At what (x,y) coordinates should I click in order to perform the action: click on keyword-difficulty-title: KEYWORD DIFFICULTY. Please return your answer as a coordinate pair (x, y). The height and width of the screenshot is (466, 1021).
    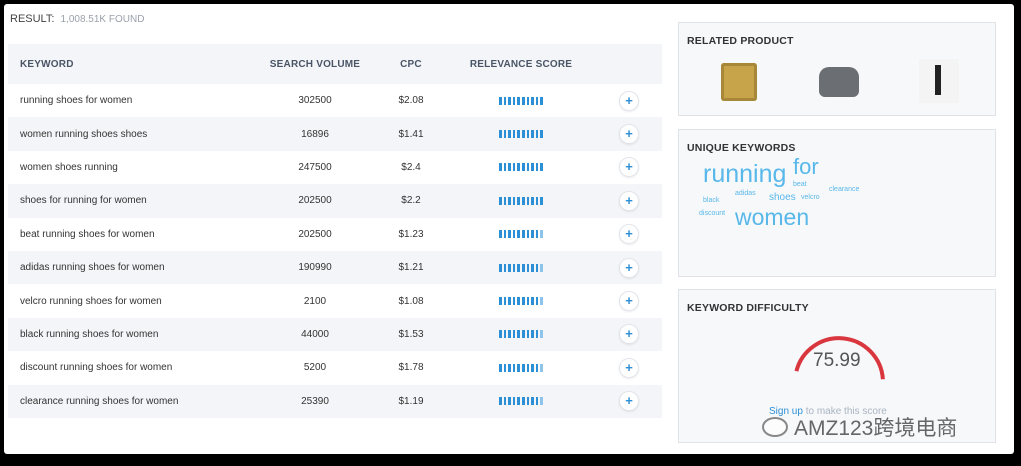
    Looking at the image, I should click on (748, 308).